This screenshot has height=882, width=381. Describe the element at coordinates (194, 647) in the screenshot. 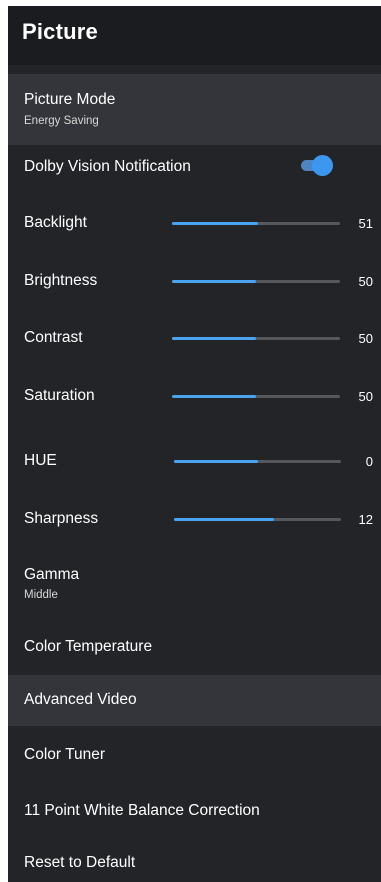

I see `color-temperature-item: Color Temperature` at that location.